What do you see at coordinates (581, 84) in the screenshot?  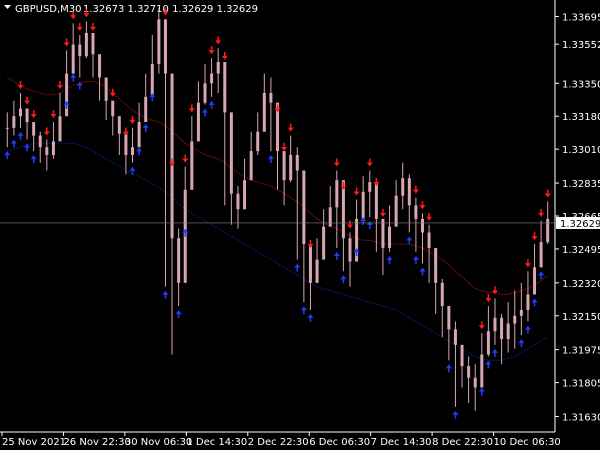 I see `price-tick-label: 1.33350` at bounding box center [581, 84].